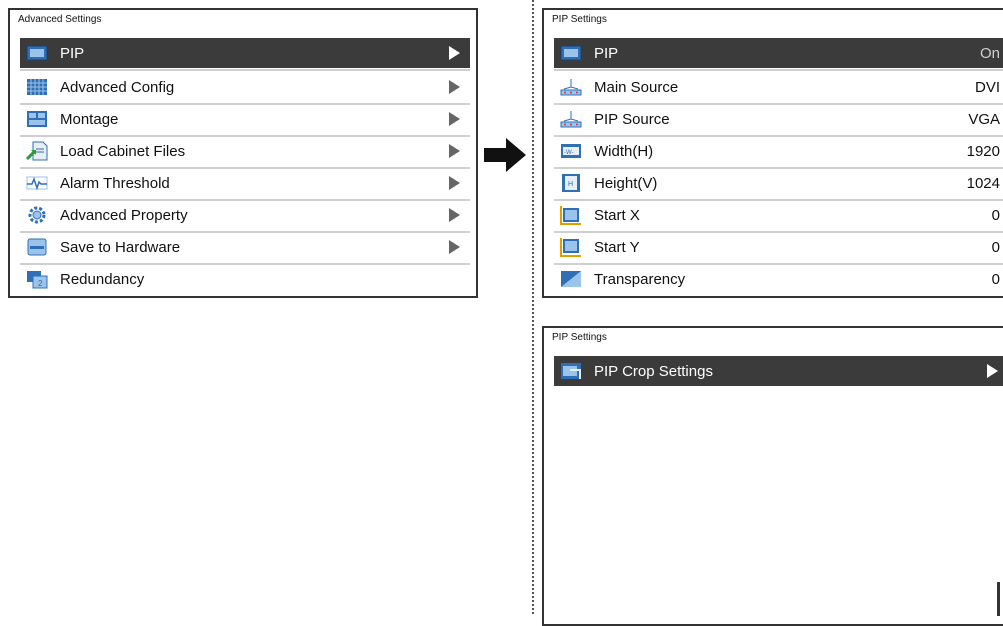 This screenshot has width=1003, height=626. Describe the element at coordinates (245, 279) in the screenshot. I see `menu-item-redundancy: 2 Redundancy` at that location.